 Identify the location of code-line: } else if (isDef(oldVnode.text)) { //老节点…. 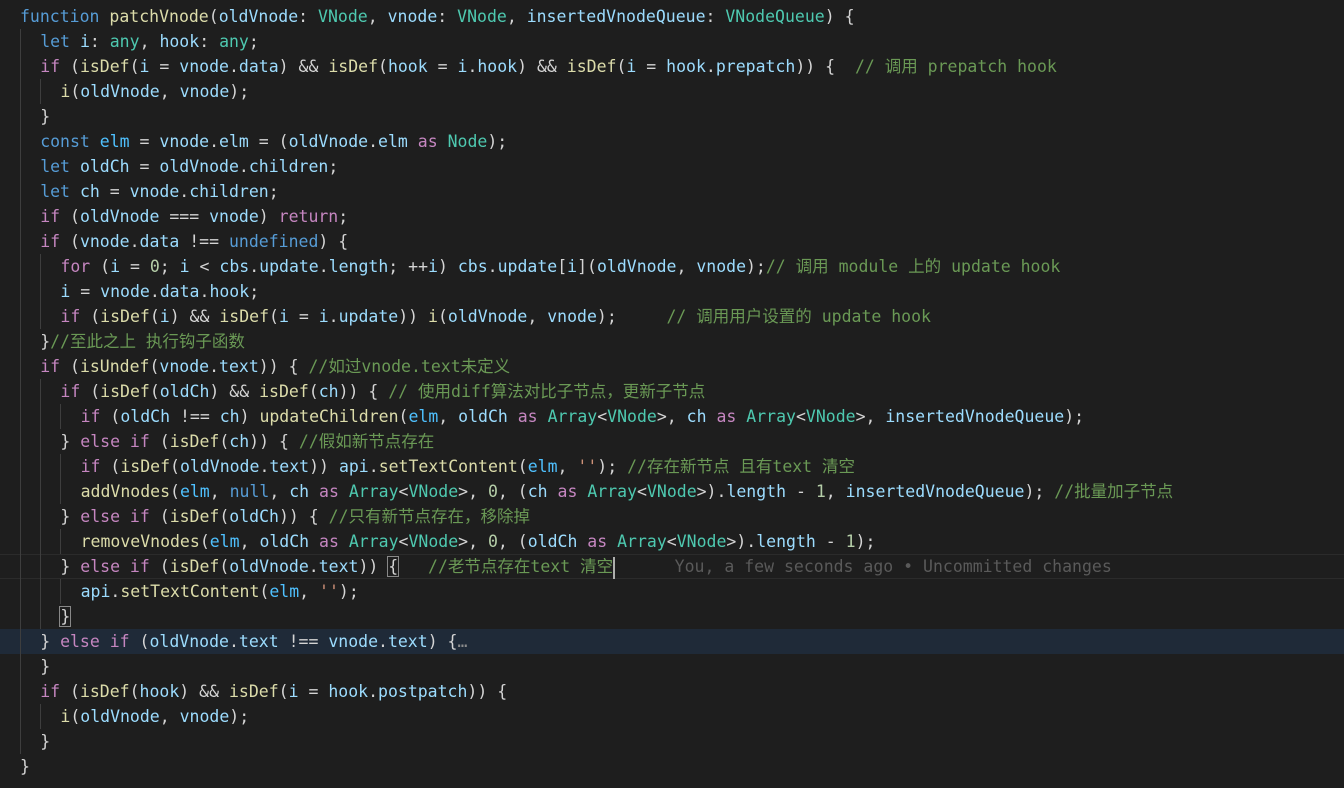
(672, 566).